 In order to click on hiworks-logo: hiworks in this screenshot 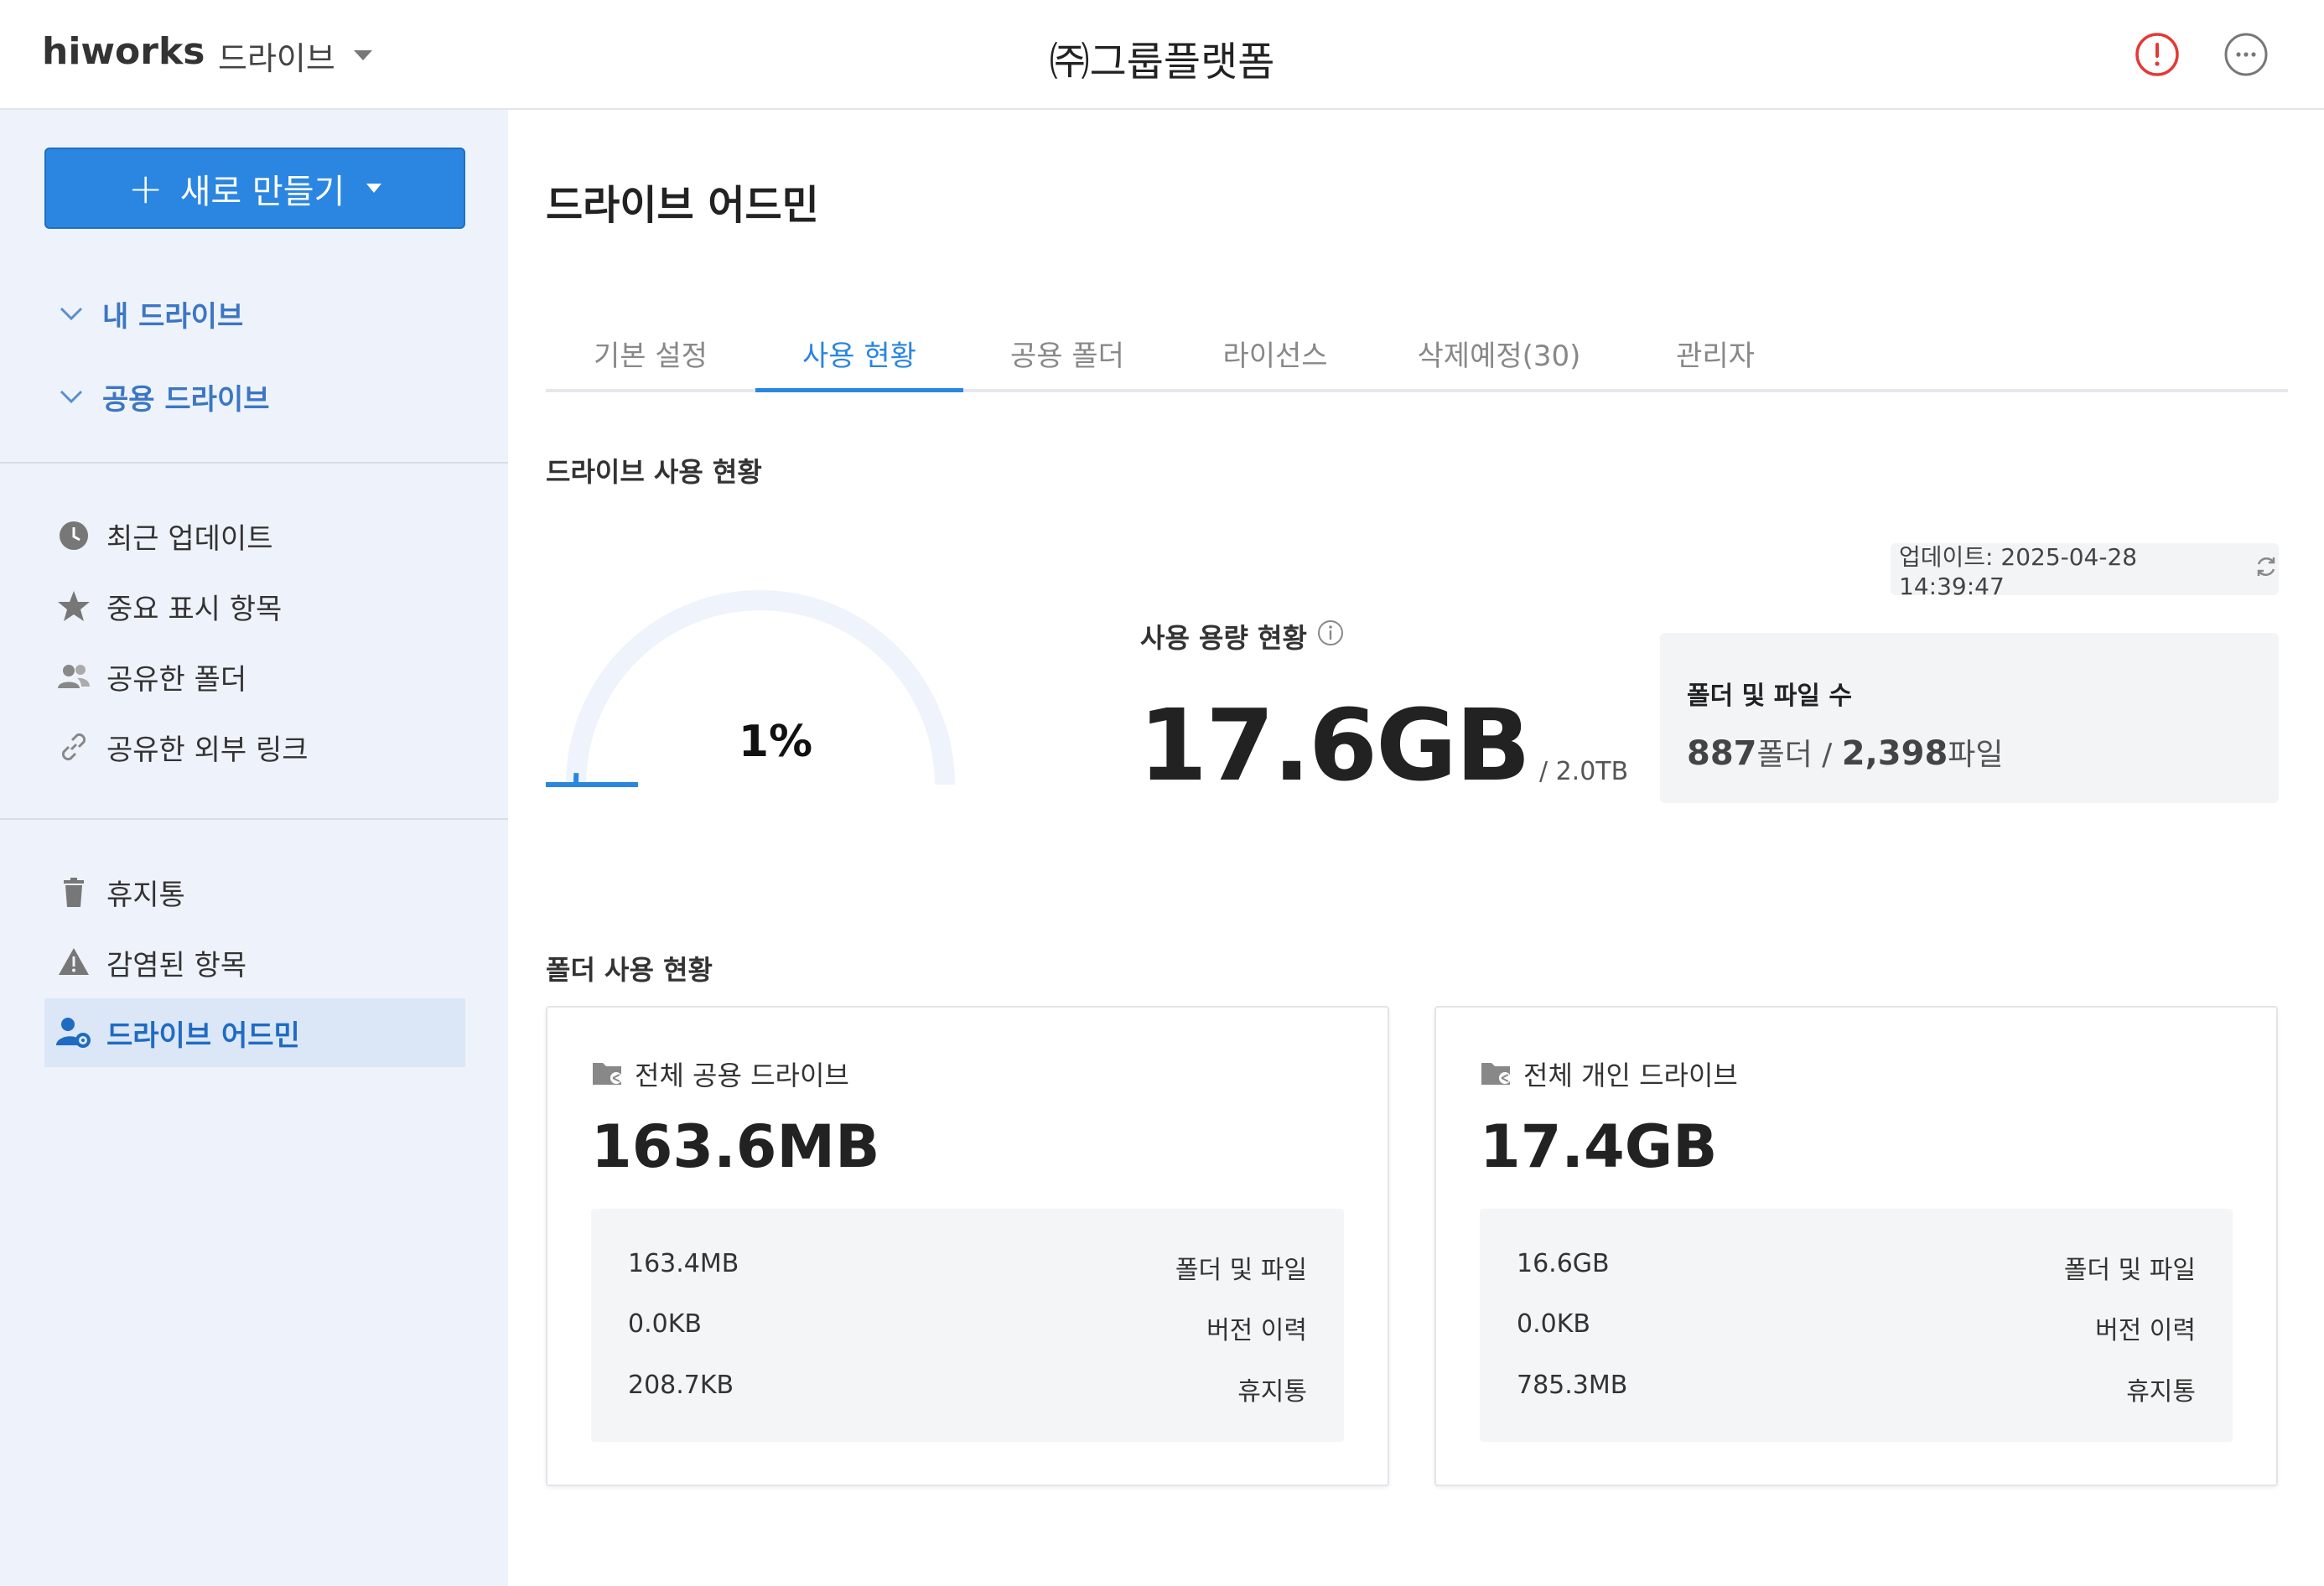, I will do `click(123, 51)`.